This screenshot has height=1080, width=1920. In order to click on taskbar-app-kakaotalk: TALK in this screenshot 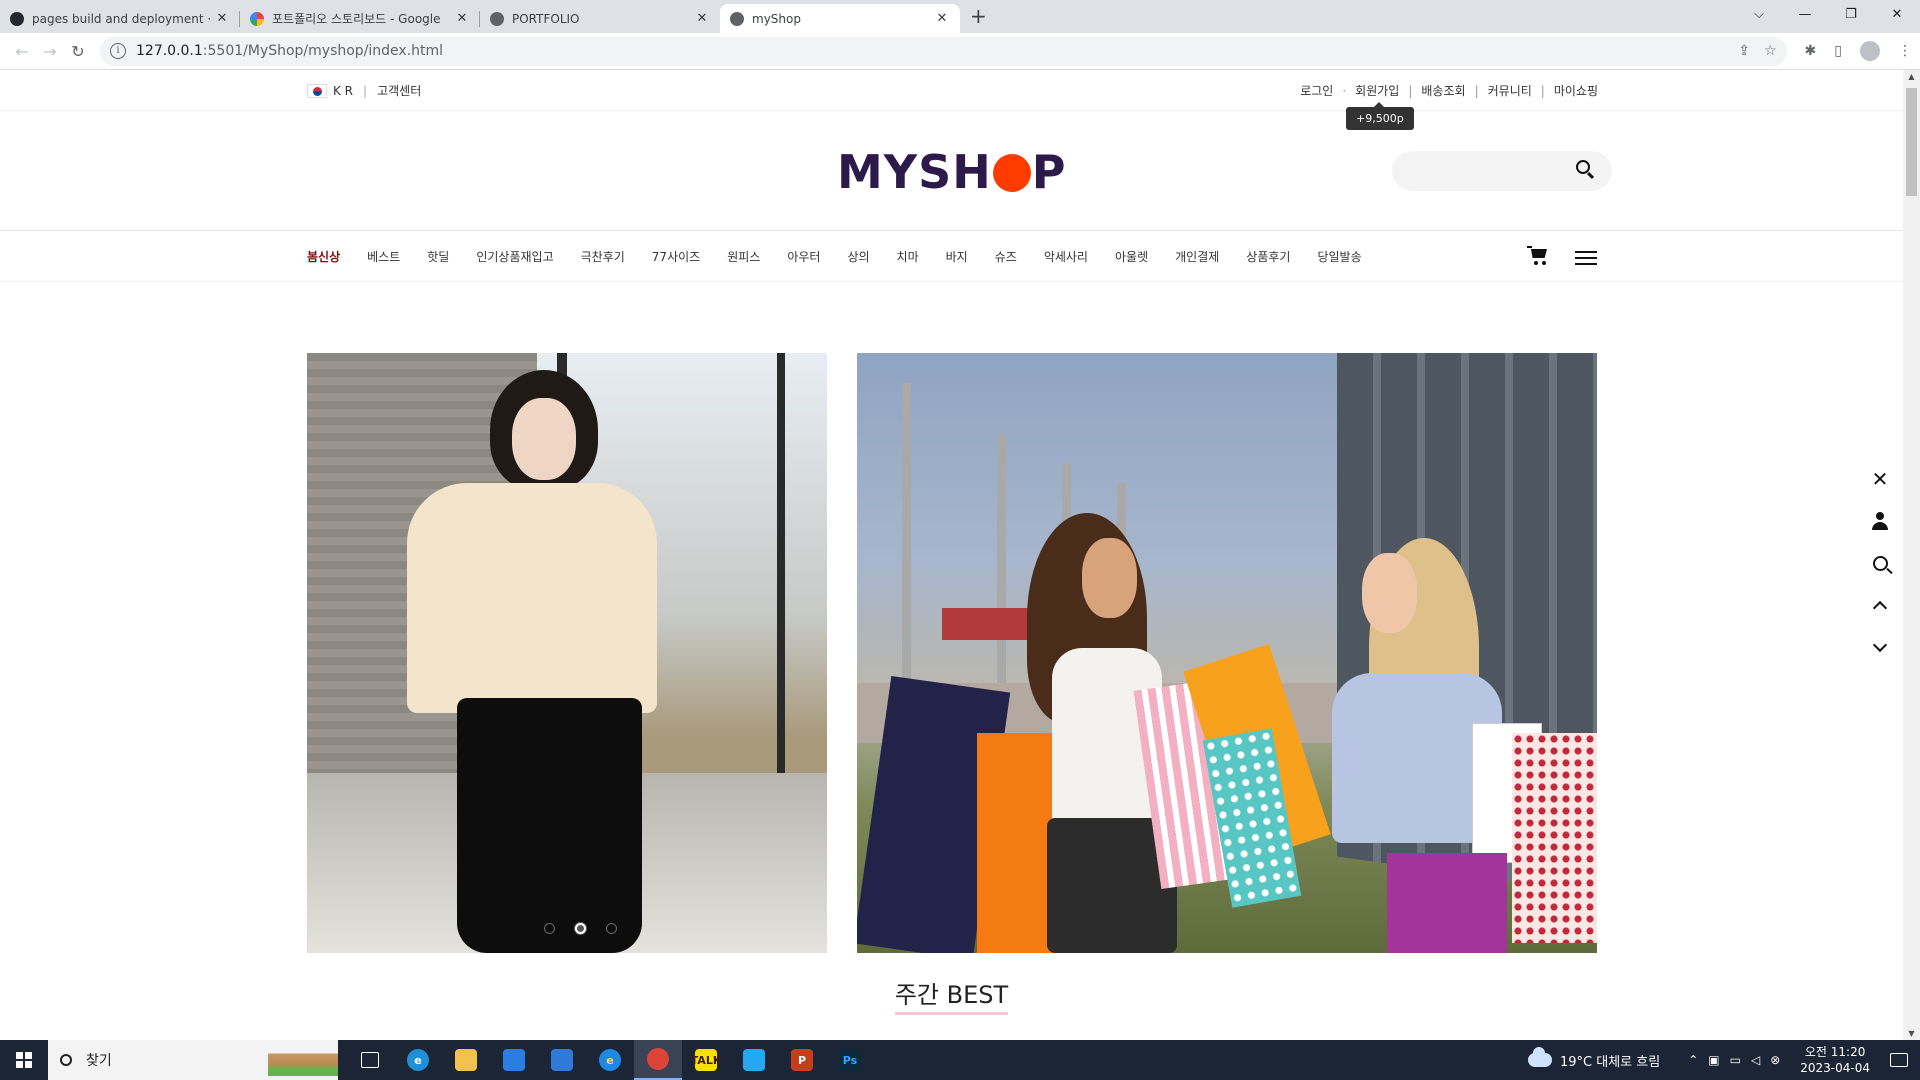, I will do `click(706, 1060)`.